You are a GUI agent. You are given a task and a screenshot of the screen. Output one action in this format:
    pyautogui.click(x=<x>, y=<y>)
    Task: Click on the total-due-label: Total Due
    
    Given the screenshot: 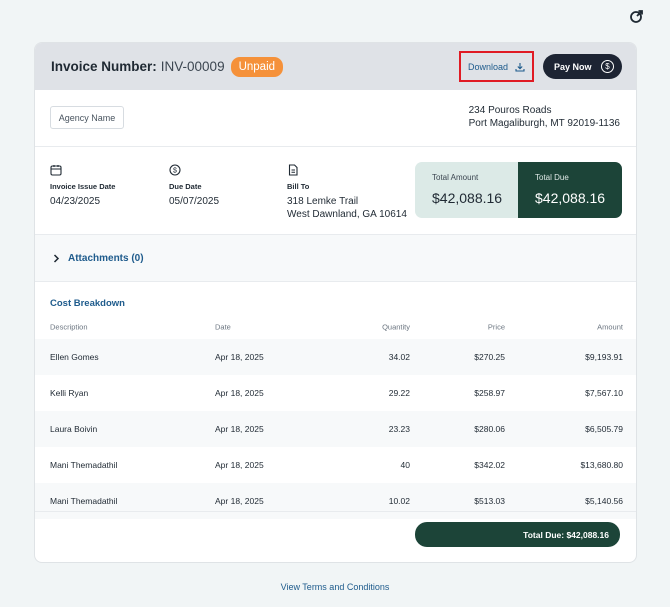 What is the action you would take?
    pyautogui.click(x=552, y=177)
    